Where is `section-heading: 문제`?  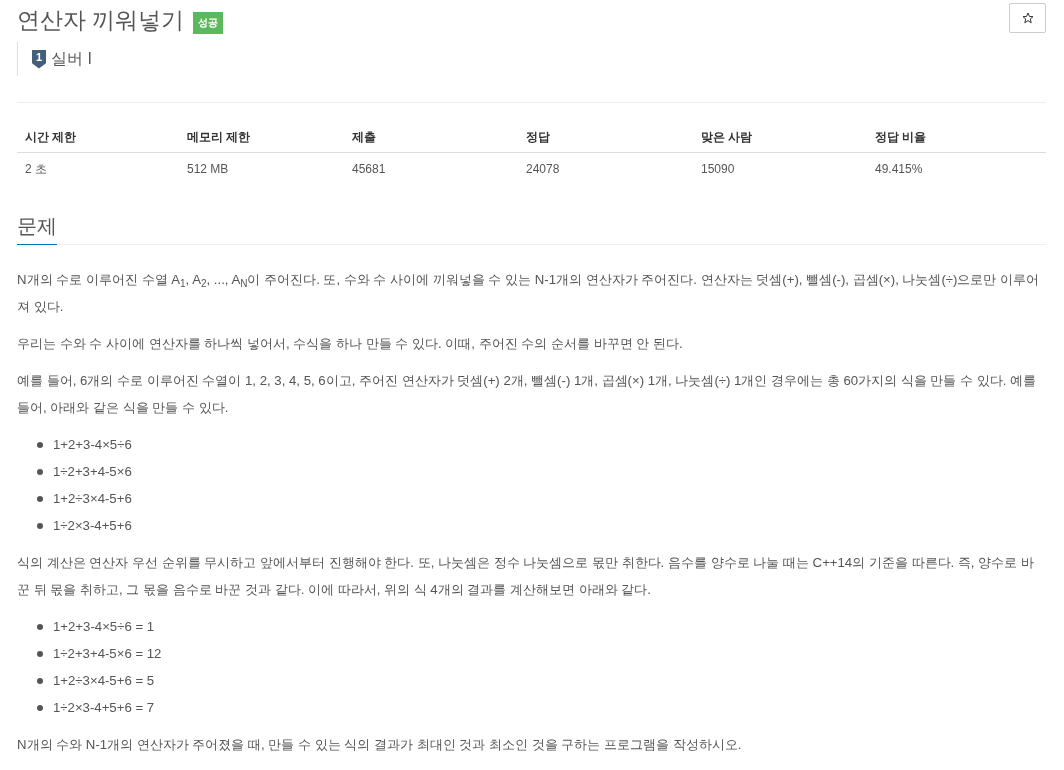 section-heading: 문제 is located at coordinates (37, 228).